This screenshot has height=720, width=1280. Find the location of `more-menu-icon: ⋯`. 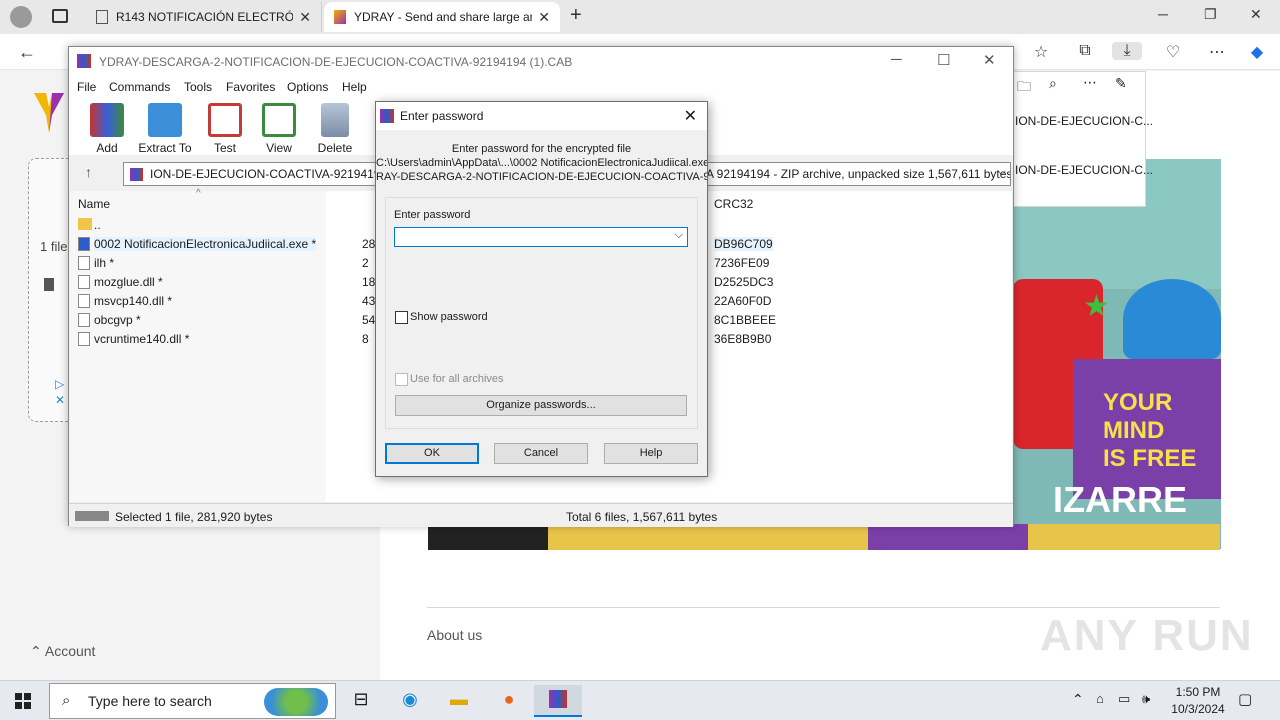

more-menu-icon: ⋯ is located at coordinates (1217, 52).